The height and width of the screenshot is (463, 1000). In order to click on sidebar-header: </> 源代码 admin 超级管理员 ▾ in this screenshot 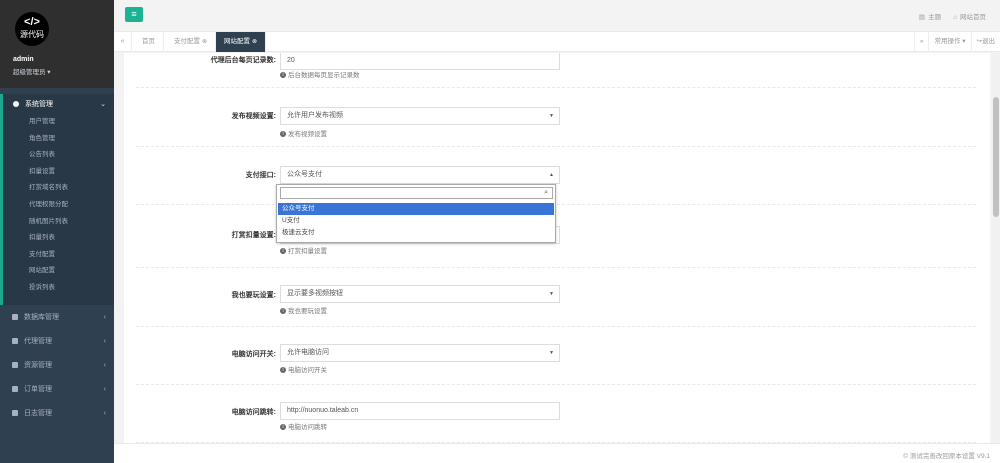, I will do `click(57, 44)`.